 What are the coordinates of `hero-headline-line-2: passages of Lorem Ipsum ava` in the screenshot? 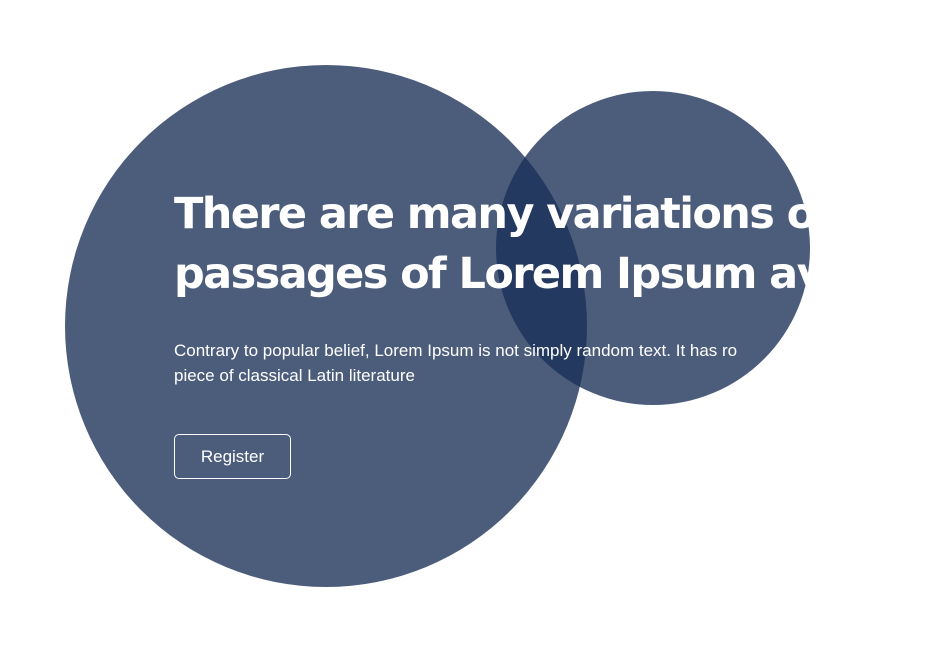 It's located at (492, 274).